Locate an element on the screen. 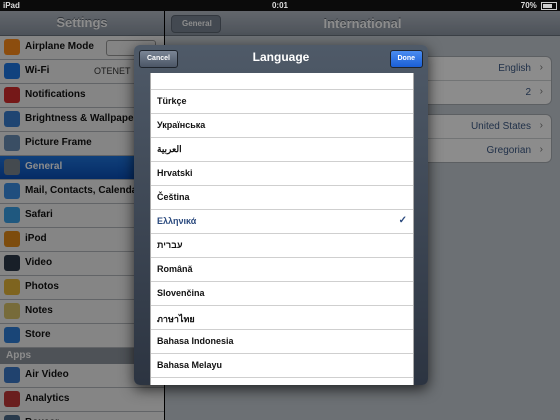 The width and height of the screenshot is (560, 420). language-option-label: العربية is located at coordinates (169, 149).